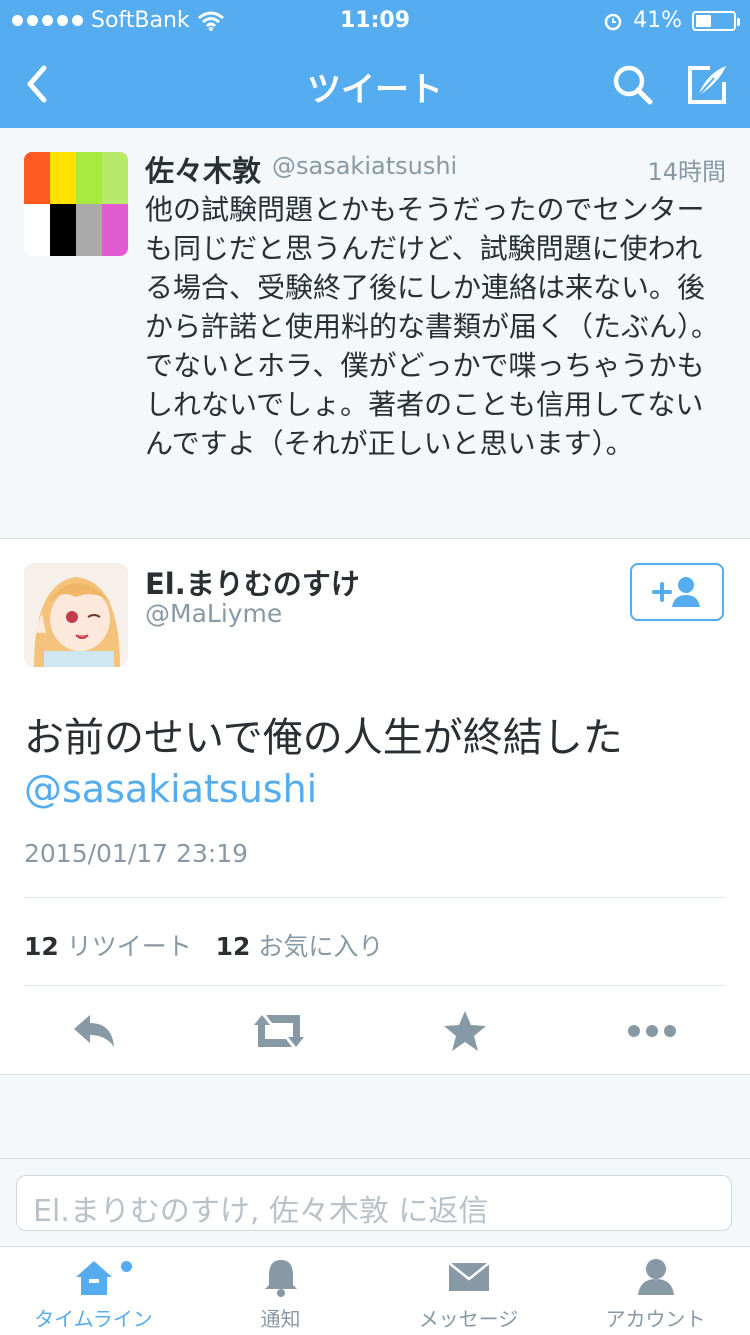 The height and width of the screenshot is (1335, 750). What do you see at coordinates (252, 584) in the screenshot?
I see `author-name: El.まりむのすけ` at bounding box center [252, 584].